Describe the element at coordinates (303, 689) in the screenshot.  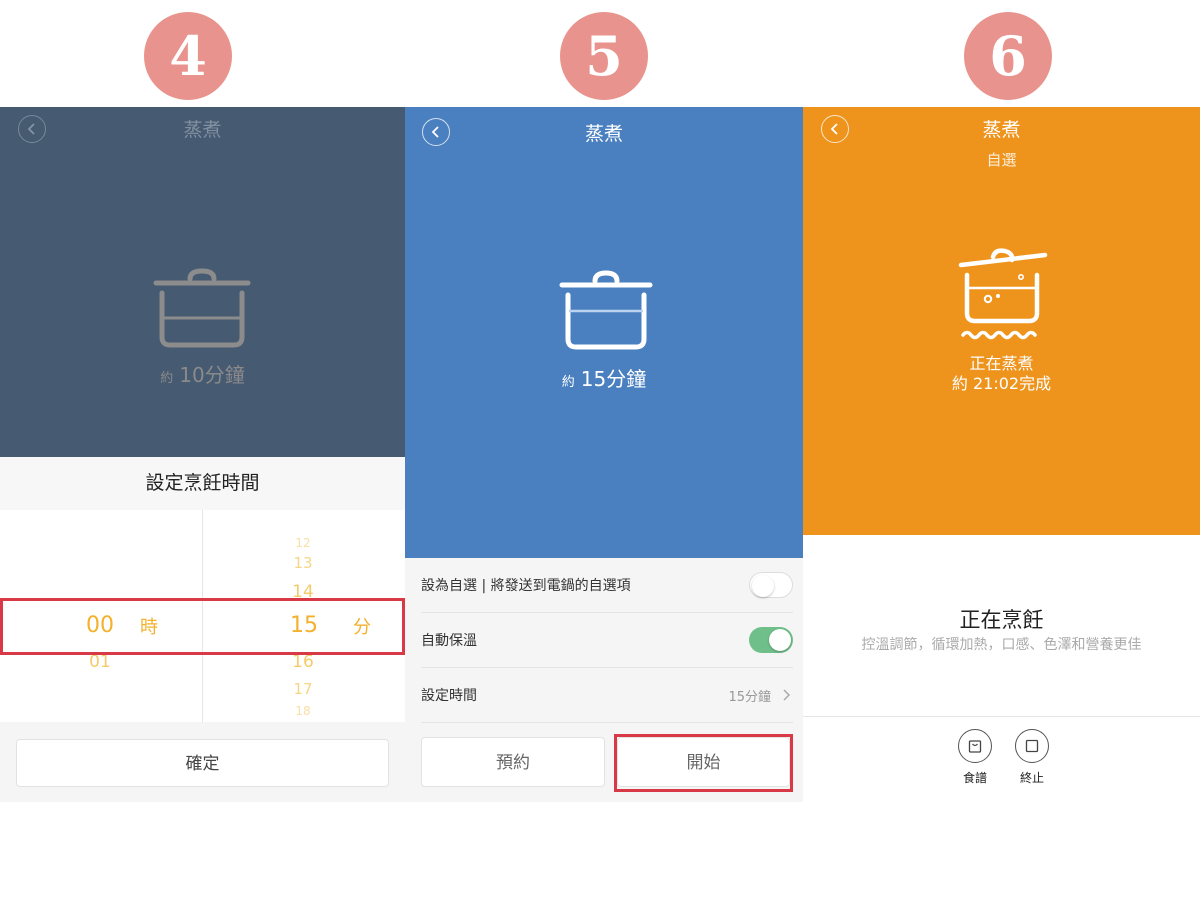
I see `minute-option: 17` at that location.